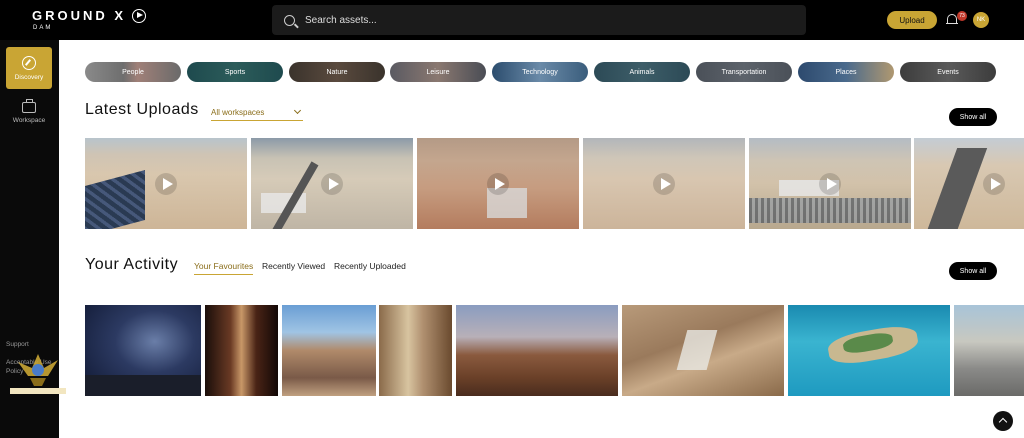  I want to click on sidebar-item-discovery: Discovery, so click(29, 68).